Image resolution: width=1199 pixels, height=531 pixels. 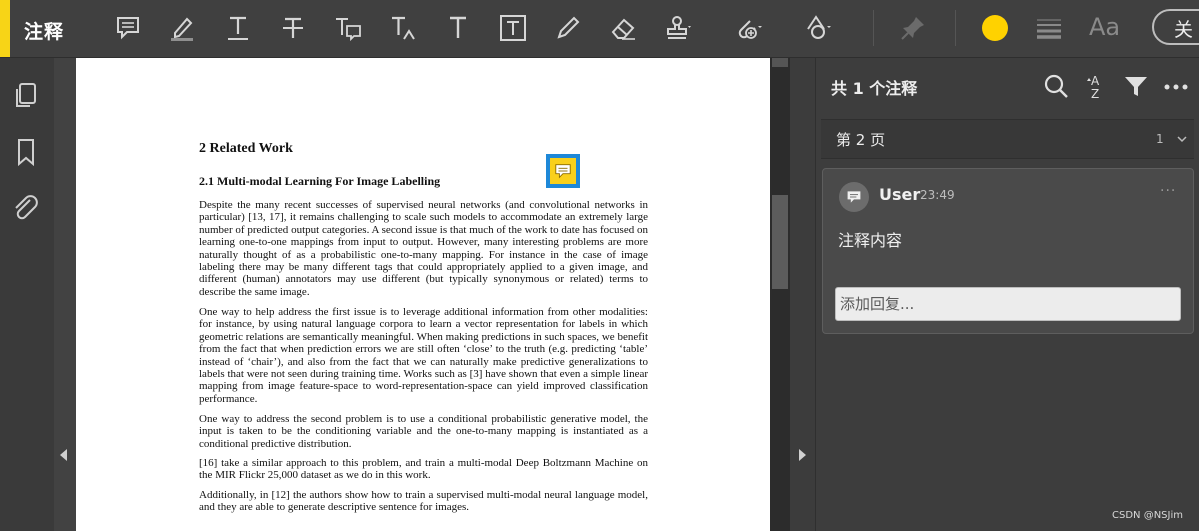 What do you see at coordinates (1175, 27) in the screenshot?
I see `close-button: 关` at bounding box center [1175, 27].